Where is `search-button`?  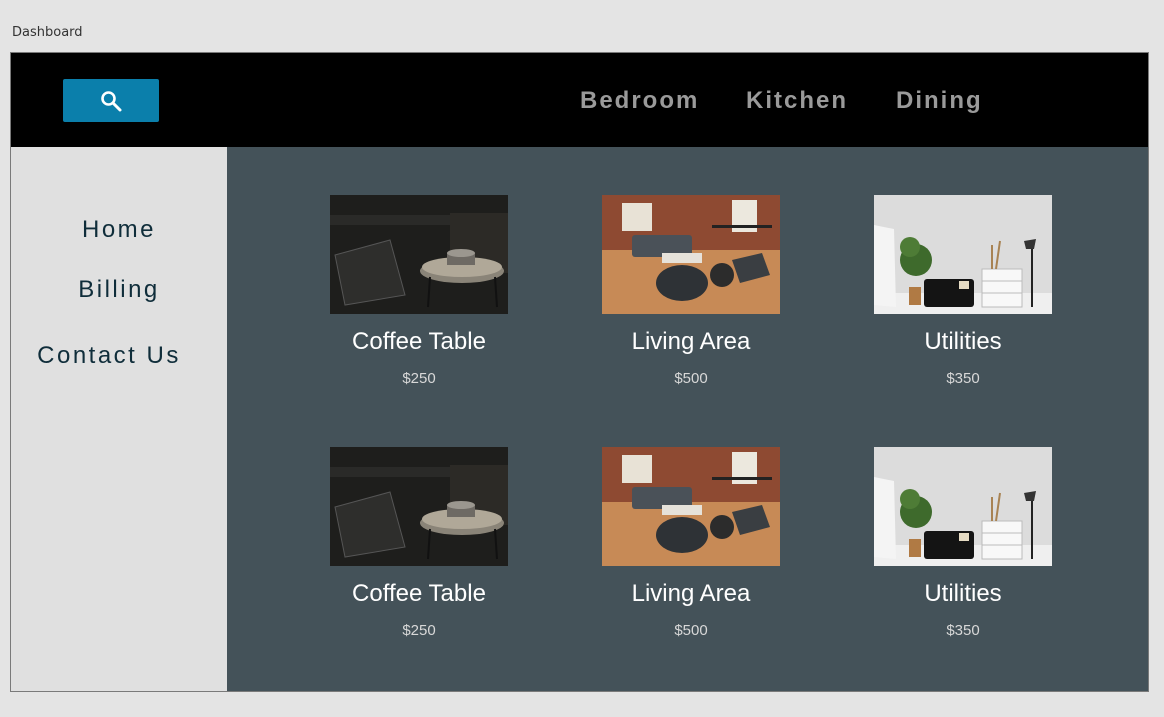
search-button is located at coordinates (111, 100).